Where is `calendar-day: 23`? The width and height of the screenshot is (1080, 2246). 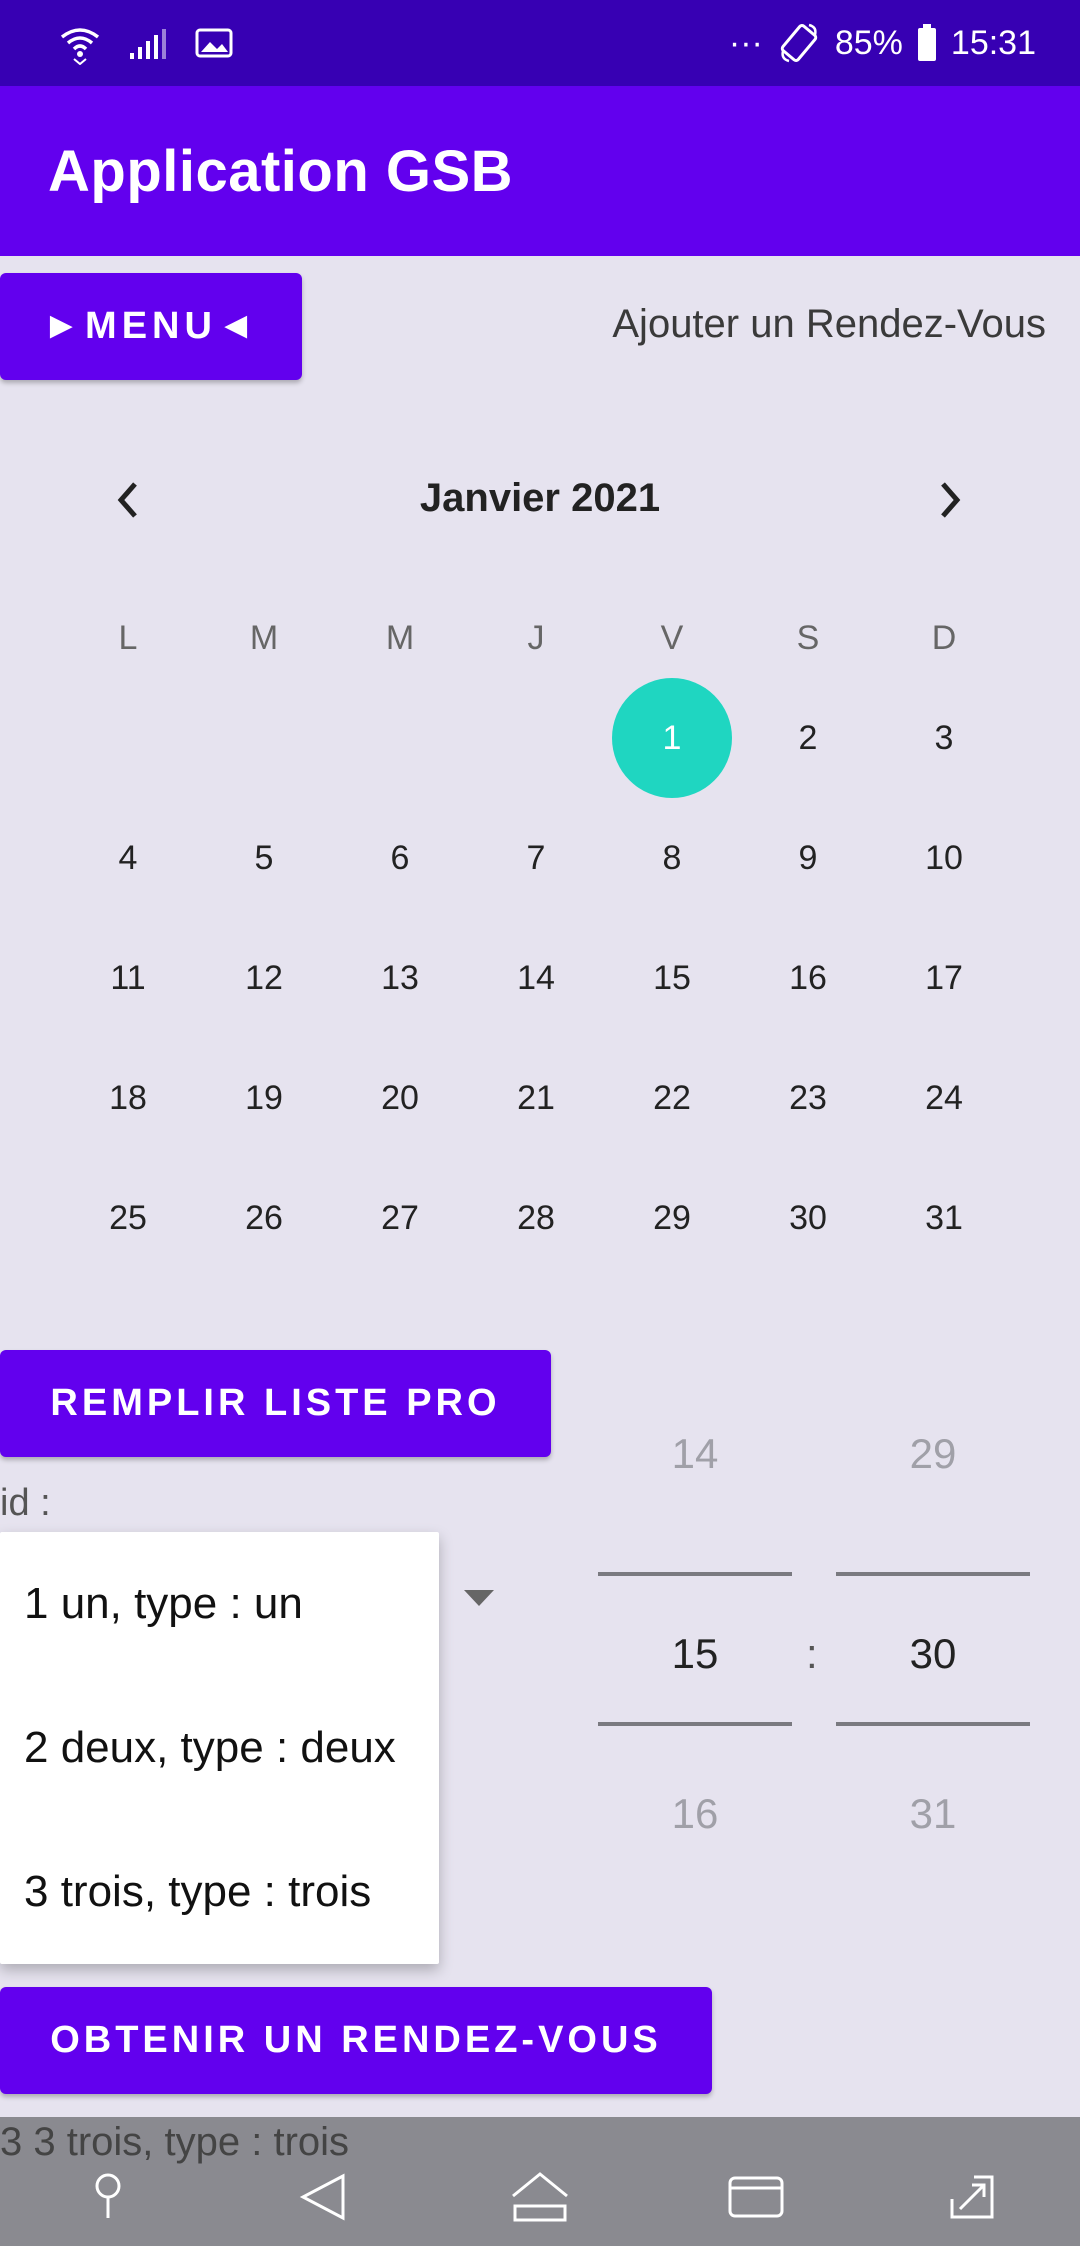 calendar-day: 23 is located at coordinates (808, 1098).